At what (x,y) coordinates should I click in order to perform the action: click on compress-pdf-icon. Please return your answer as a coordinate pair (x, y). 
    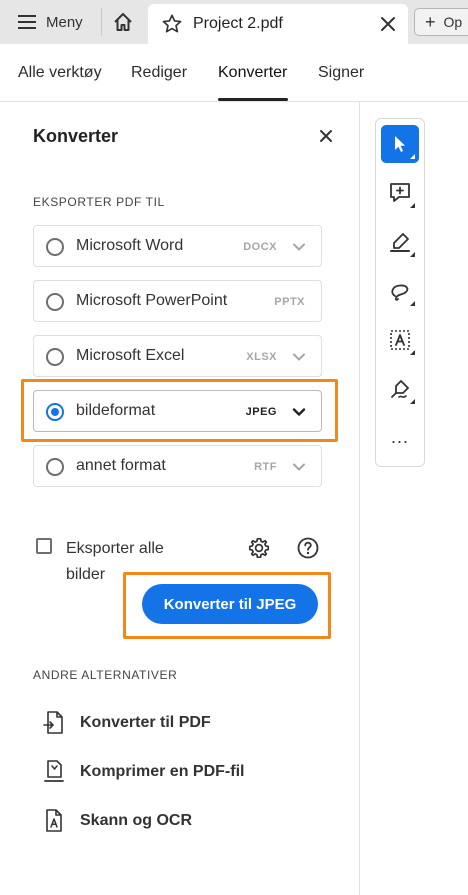
    Looking at the image, I should click on (54, 771).